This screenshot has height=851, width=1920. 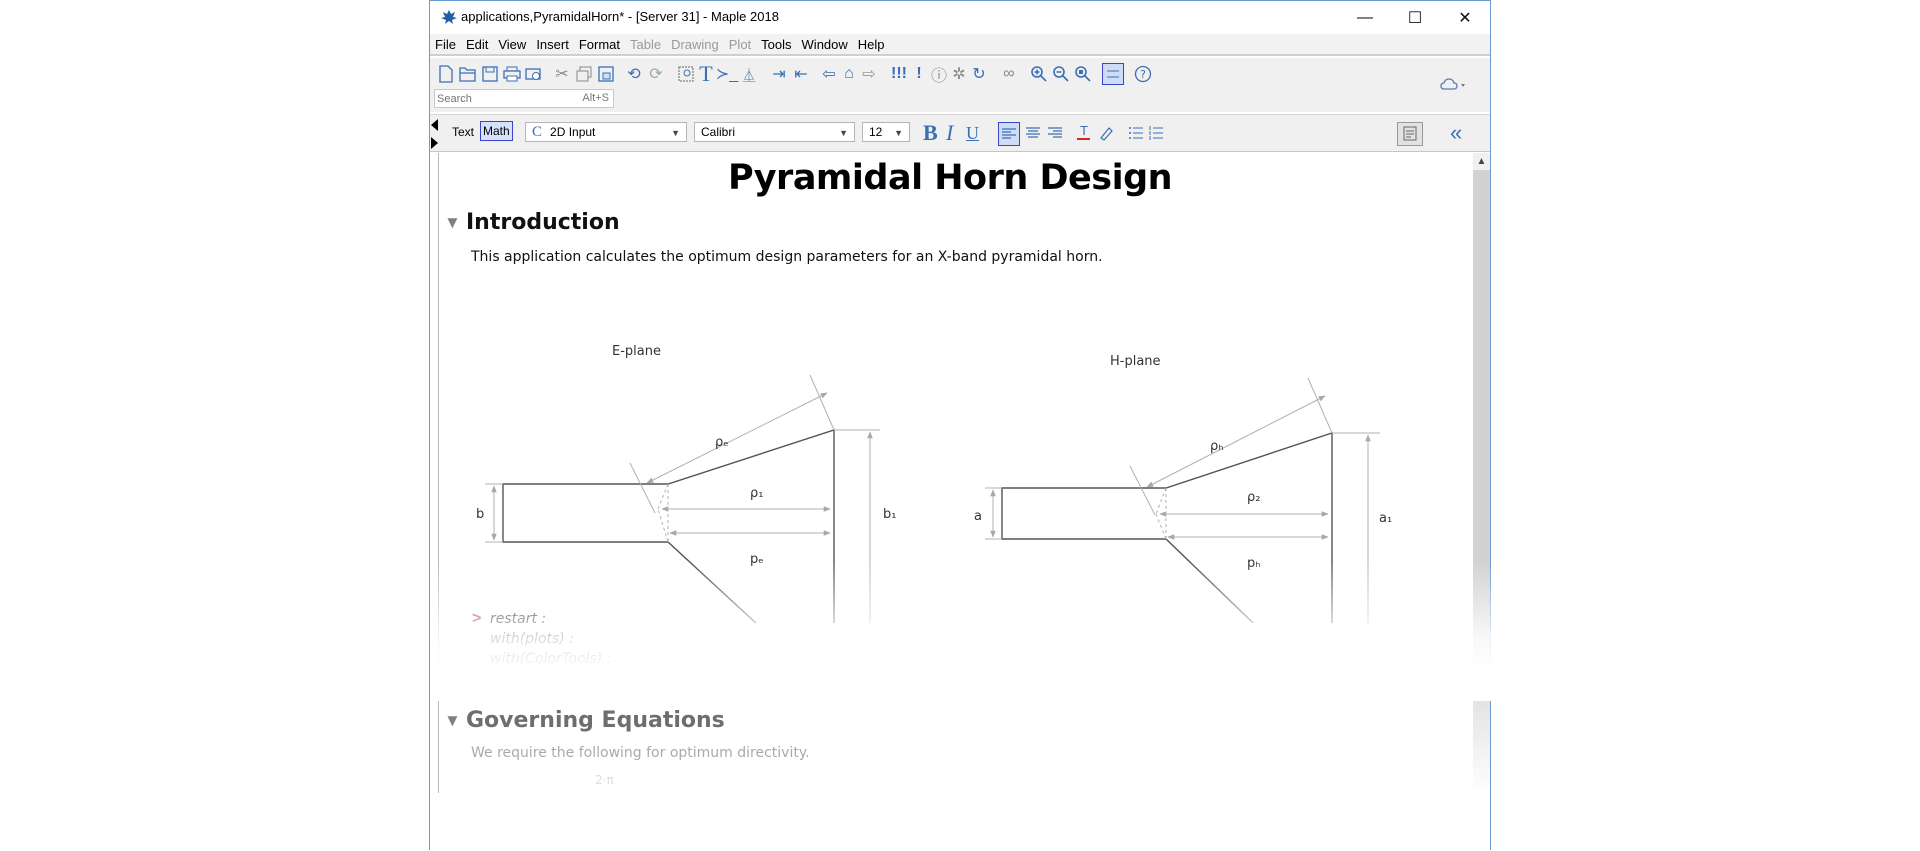 I want to click on show-fit-icon, so click(x=1113, y=74).